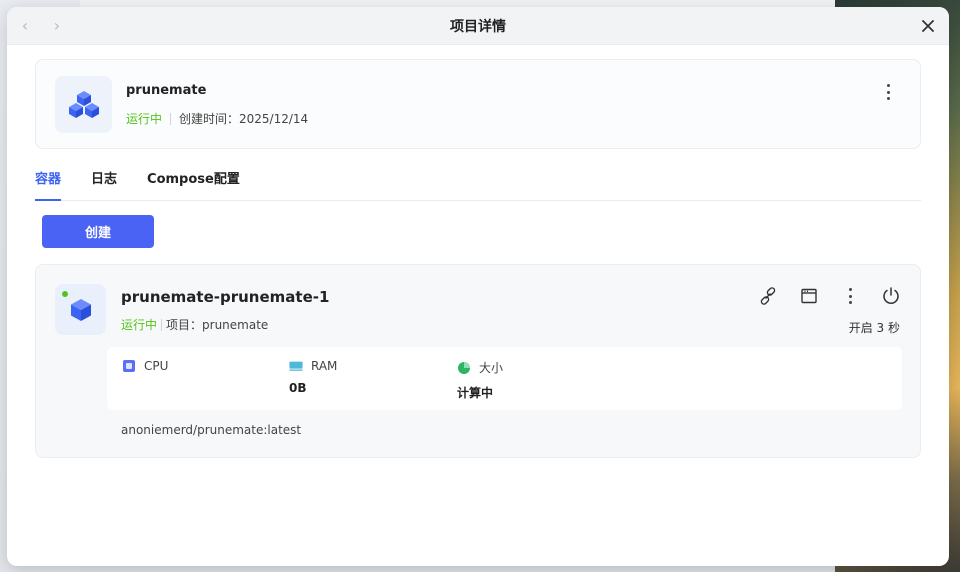 The width and height of the screenshot is (960, 572). I want to click on cube-icon, so click(80, 309).